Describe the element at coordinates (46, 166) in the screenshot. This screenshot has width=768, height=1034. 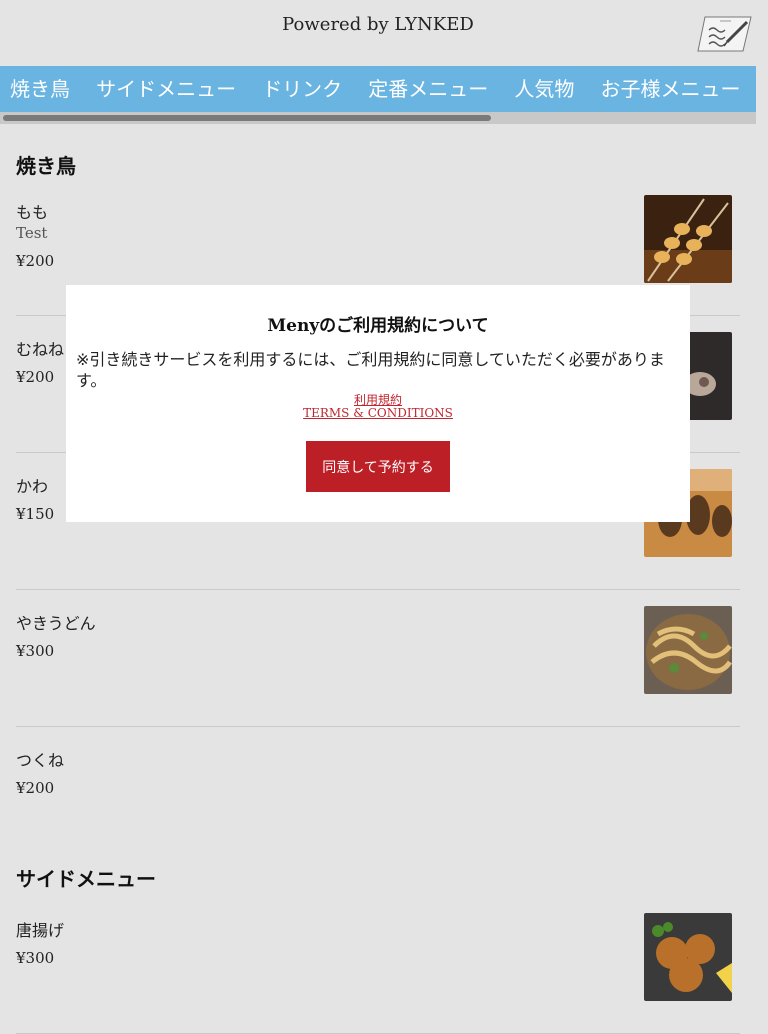
I see `section-title-yakitori: 焼き鳥` at that location.